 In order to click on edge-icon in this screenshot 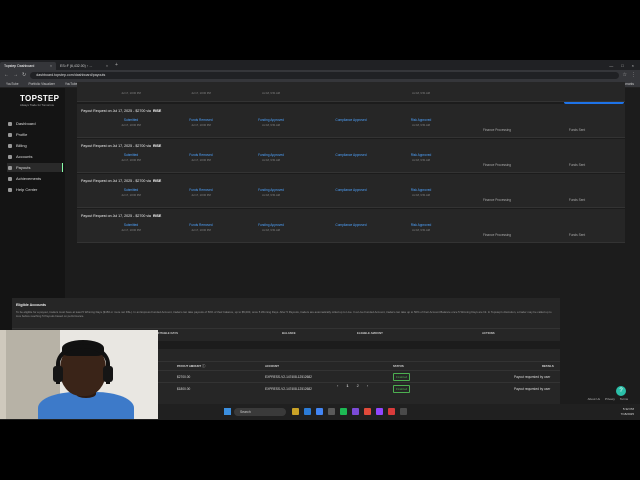, I will do `click(307, 411)`.